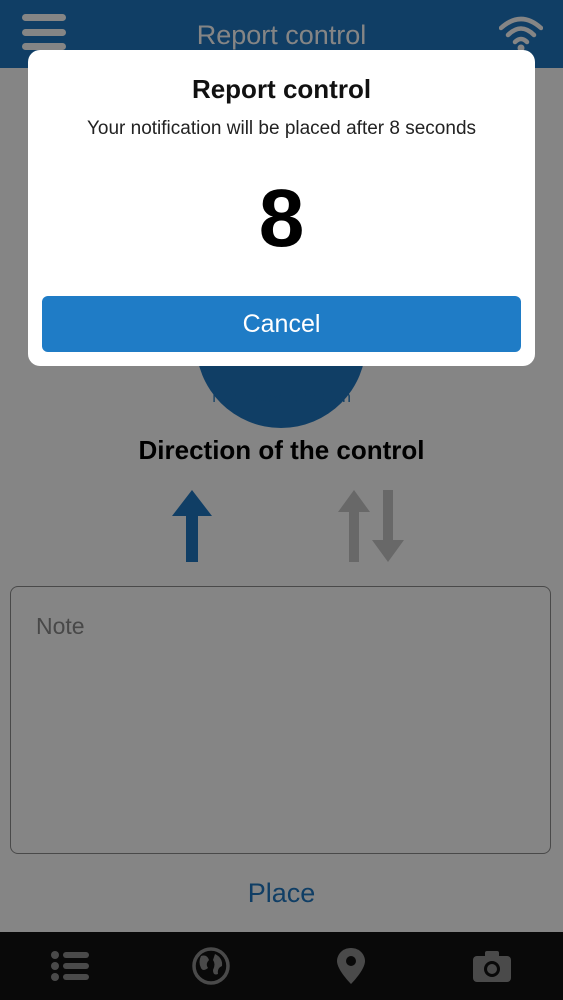  I want to click on cancel-button: Cancel, so click(281, 324).